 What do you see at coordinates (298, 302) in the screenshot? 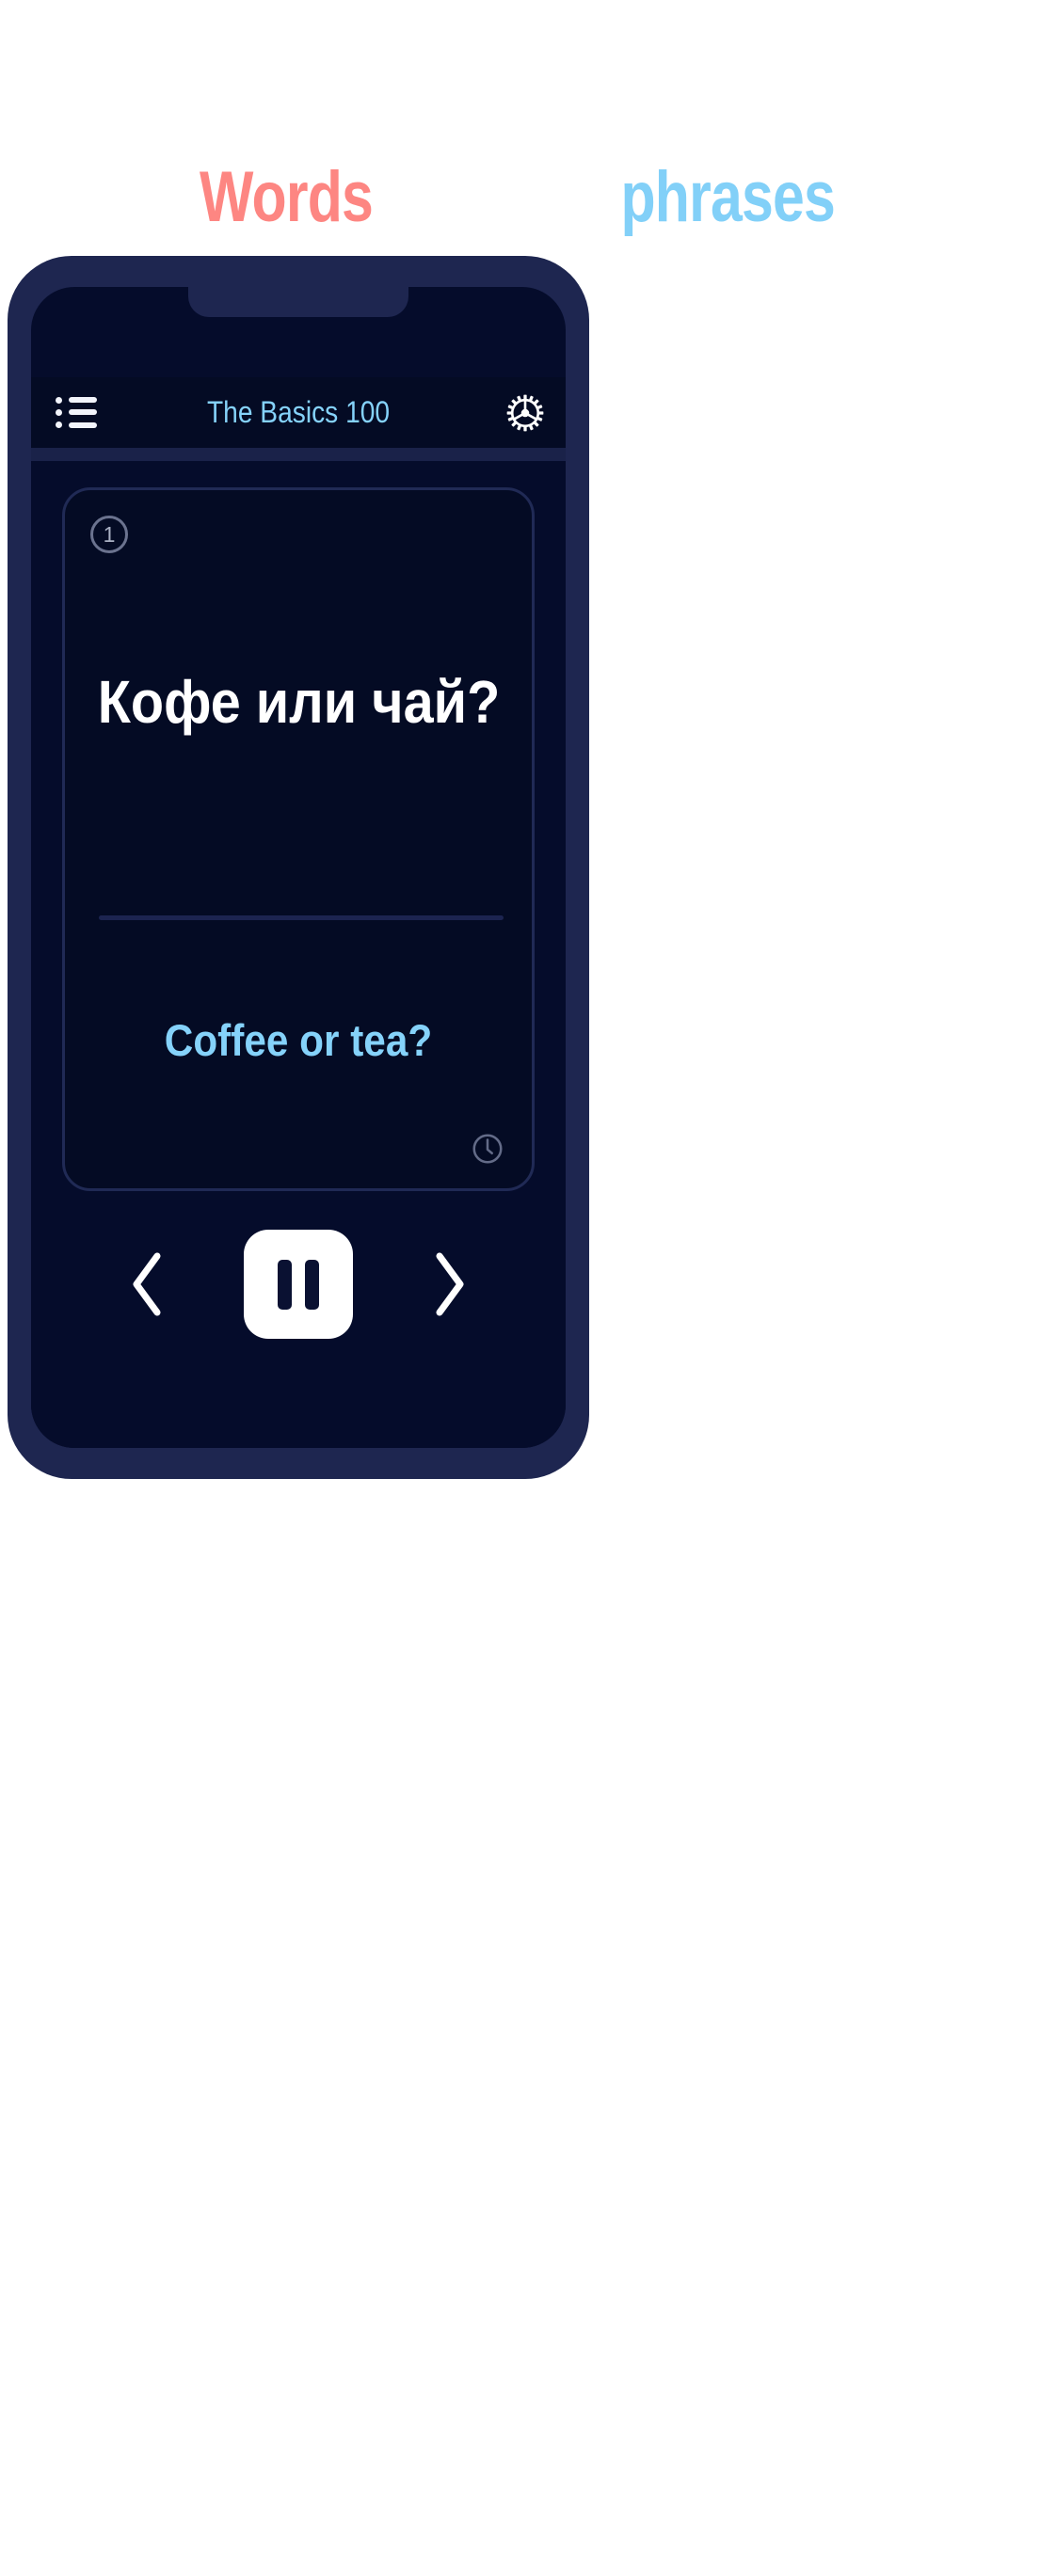
I see `phone-notch` at bounding box center [298, 302].